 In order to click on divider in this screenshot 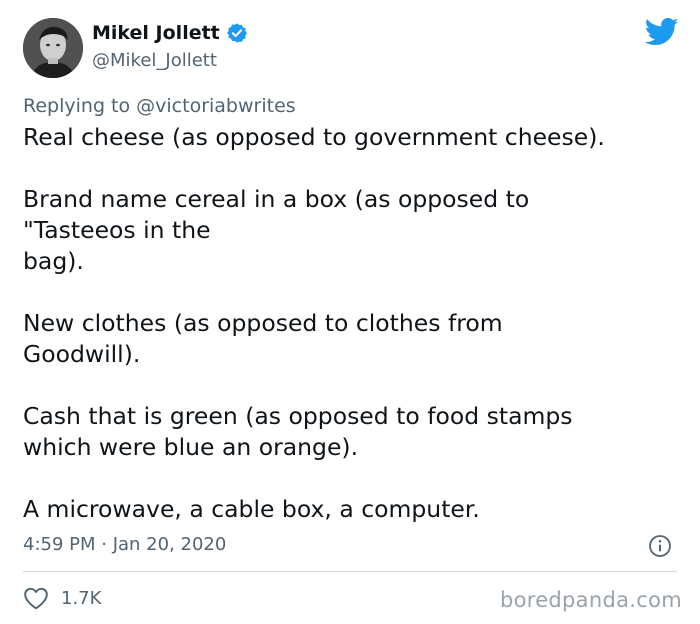, I will do `click(350, 571)`.